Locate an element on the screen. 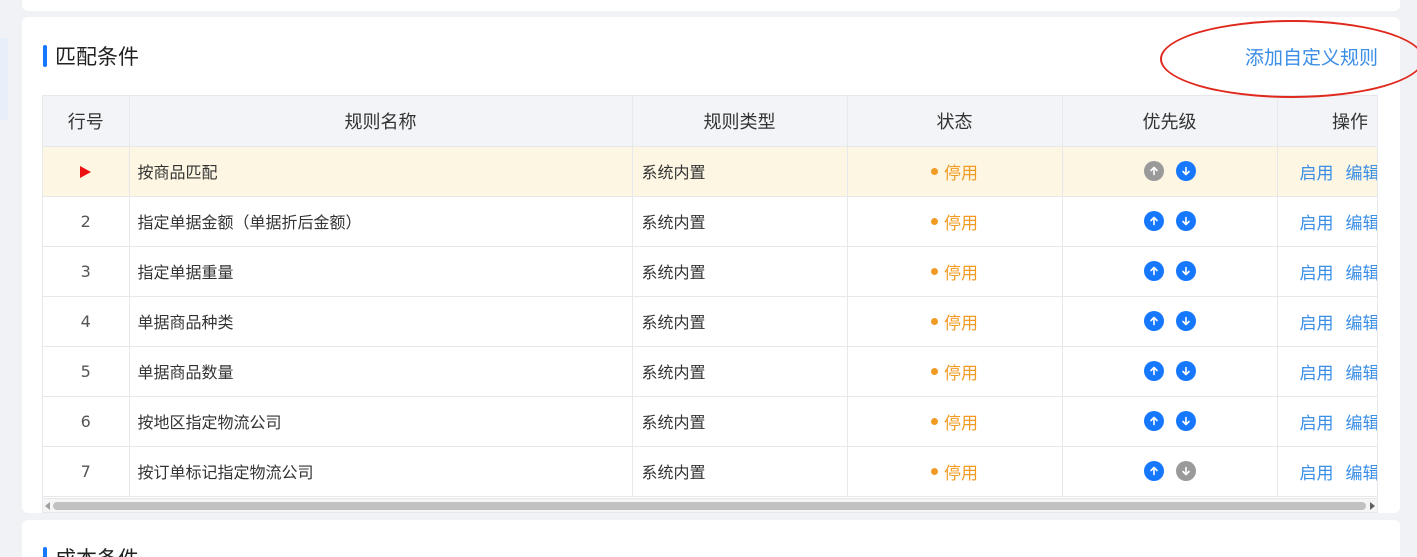  col-header-status: 状态 is located at coordinates (955, 121).